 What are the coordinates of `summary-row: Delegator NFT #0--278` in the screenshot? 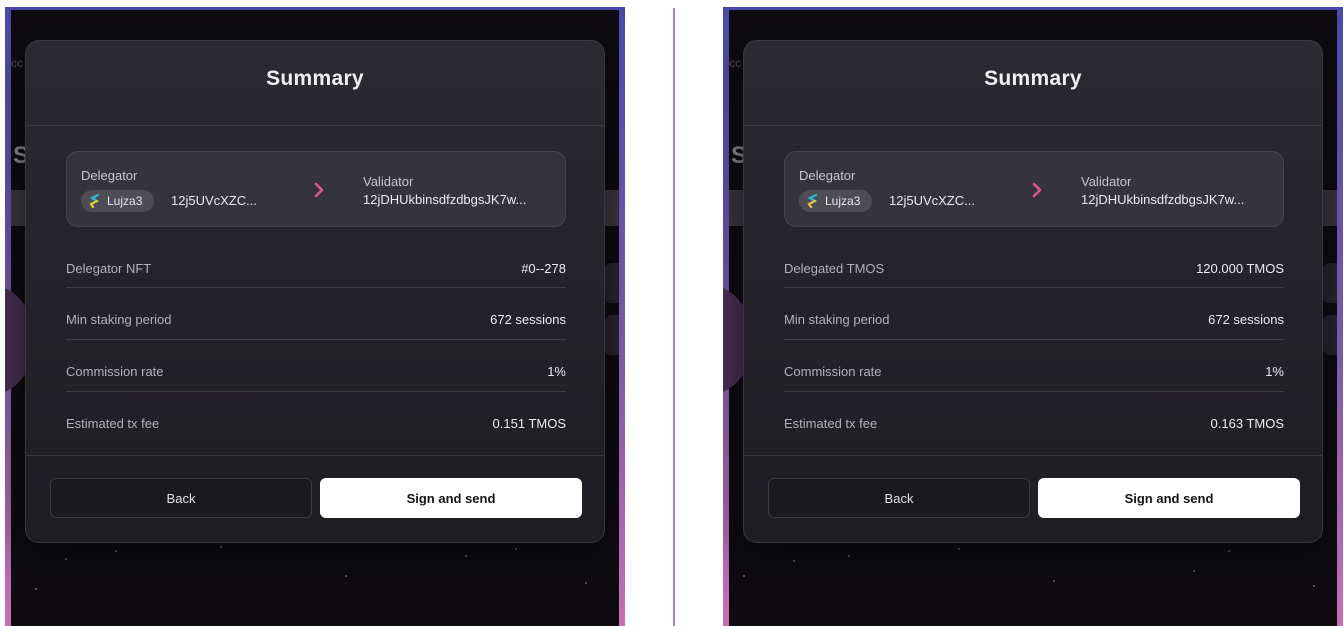 It's located at (316, 270).